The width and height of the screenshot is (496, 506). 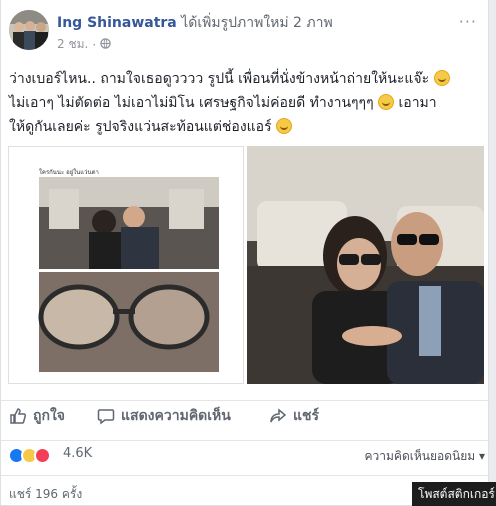 I want to click on share-label: แชร์, so click(x=306, y=416).